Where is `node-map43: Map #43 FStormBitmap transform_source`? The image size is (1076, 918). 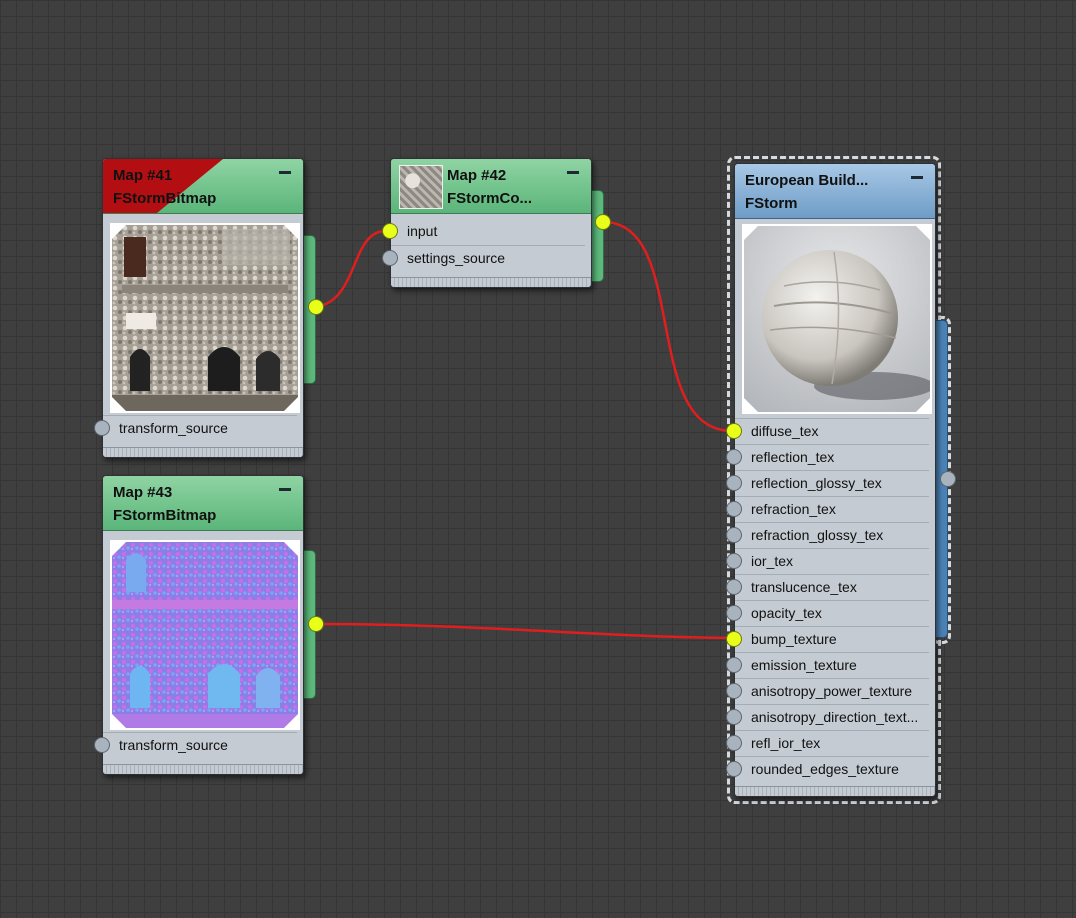
node-map43: Map #43 FStormBitmap transform_source is located at coordinates (199, 625).